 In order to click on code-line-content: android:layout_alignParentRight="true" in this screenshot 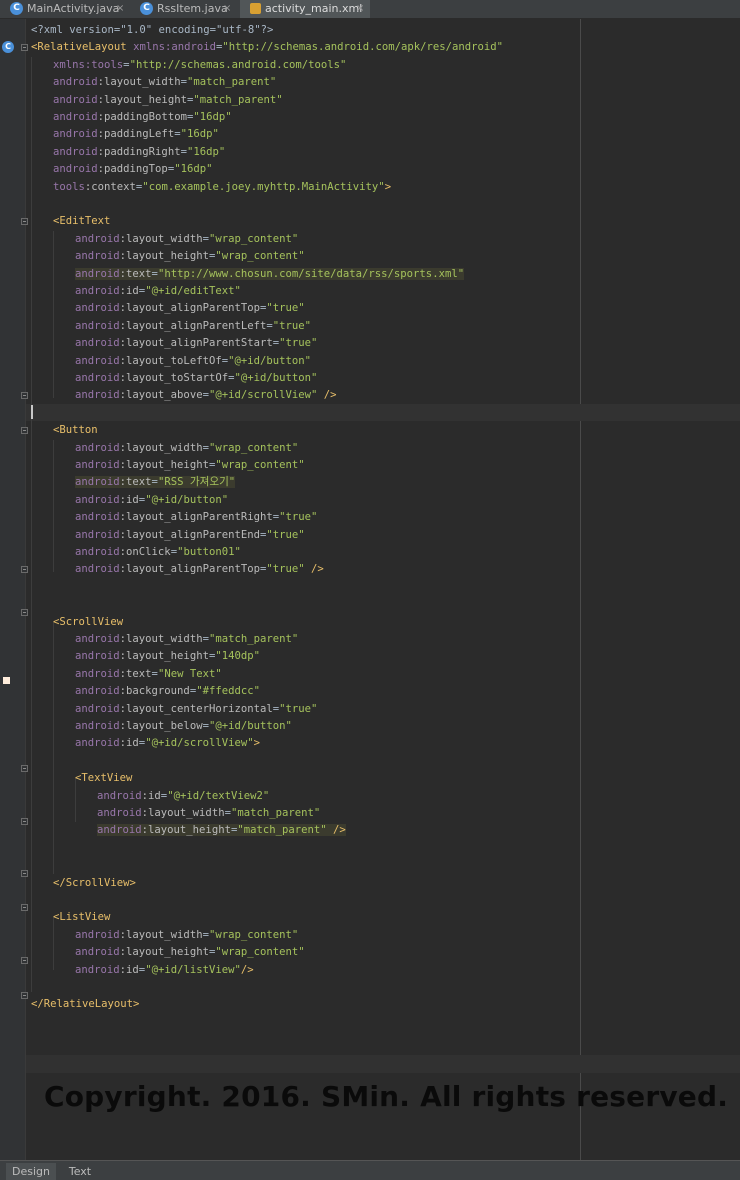, I will do `click(196, 517)`.